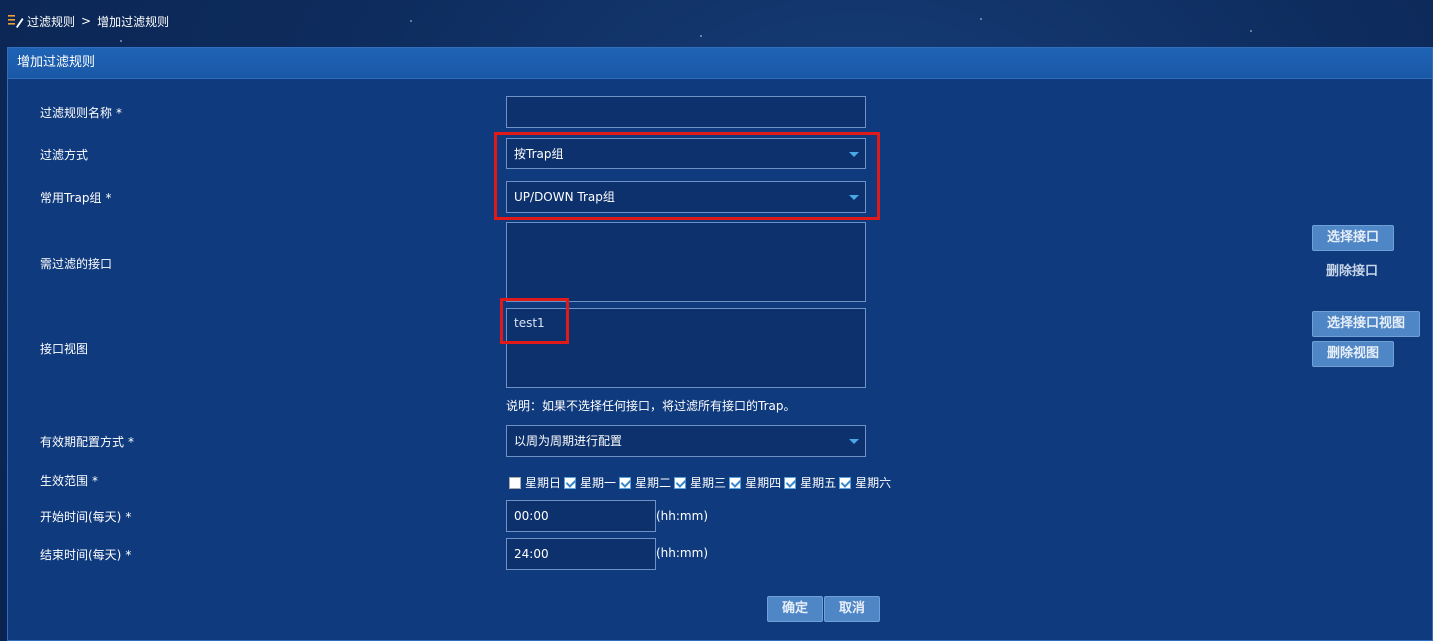 This screenshot has width=1433, height=641. What do you see at coordinates (687, 176) in the screenshot?
I see `highlight-box-trap-settings` at bounding box center [687, 176].